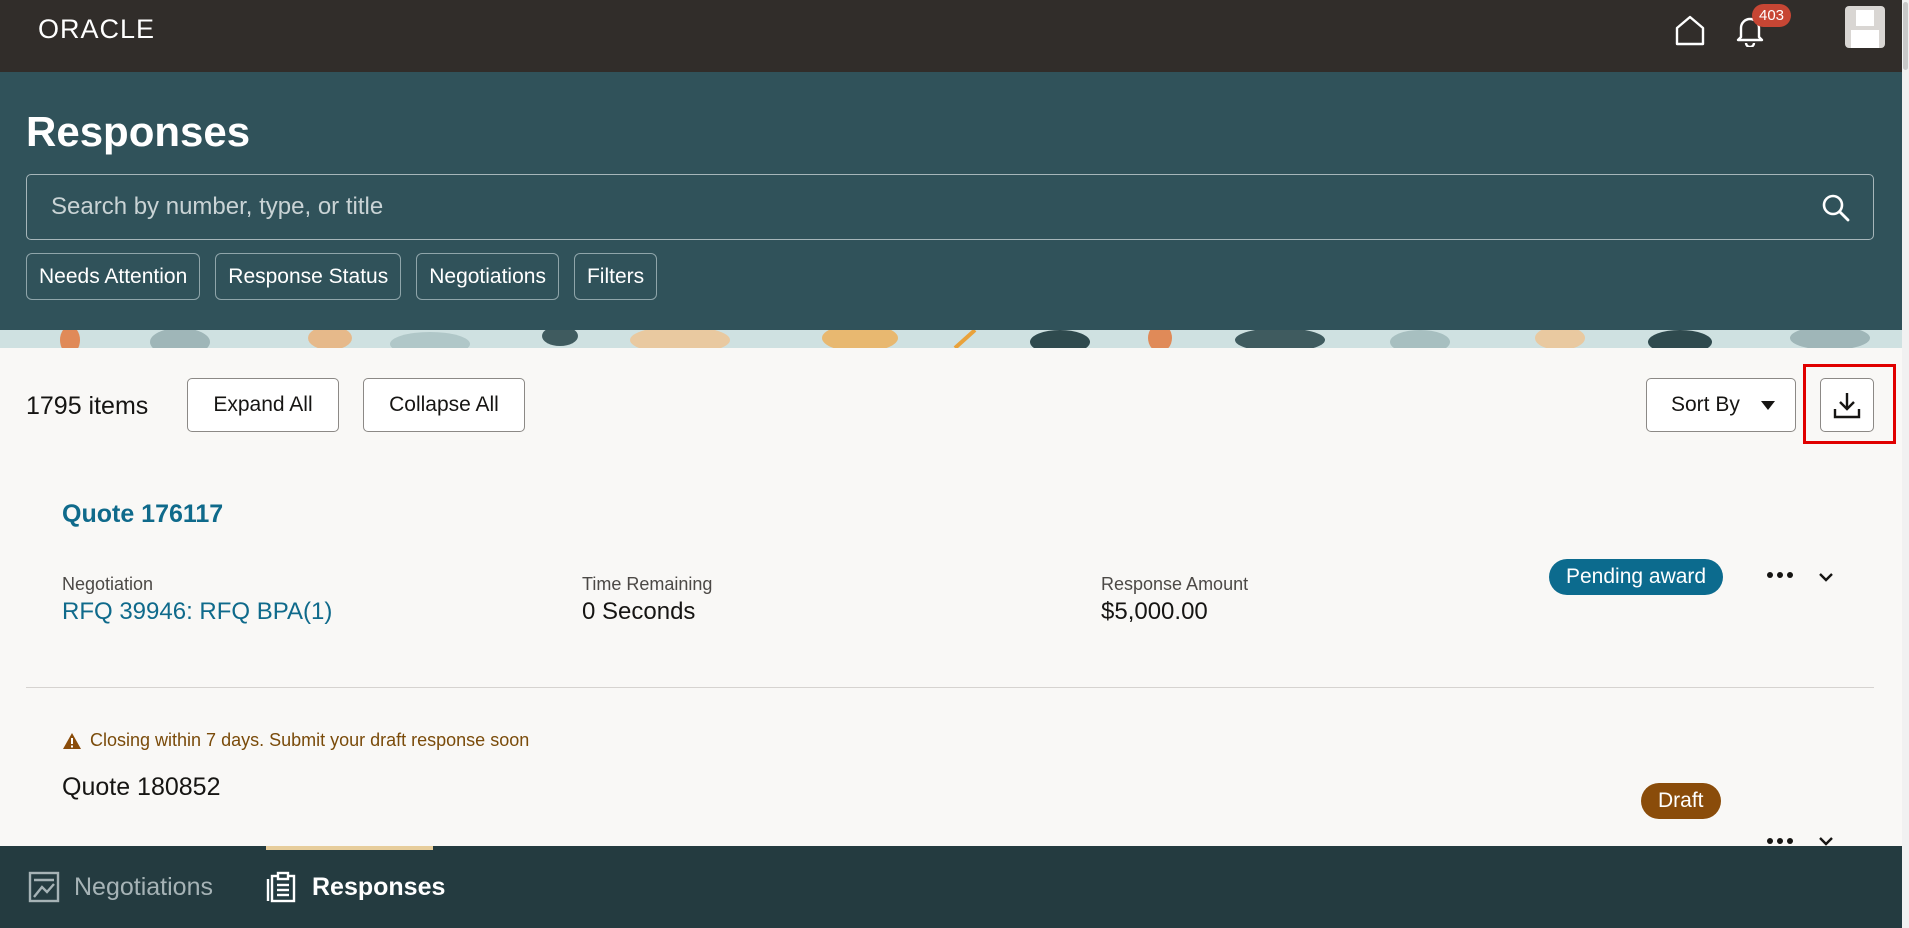  What do you see at coordinates (444, 405) in the screenshot?
I see `collapse-all-button: Collapse All` at bounding box center [444, 405].